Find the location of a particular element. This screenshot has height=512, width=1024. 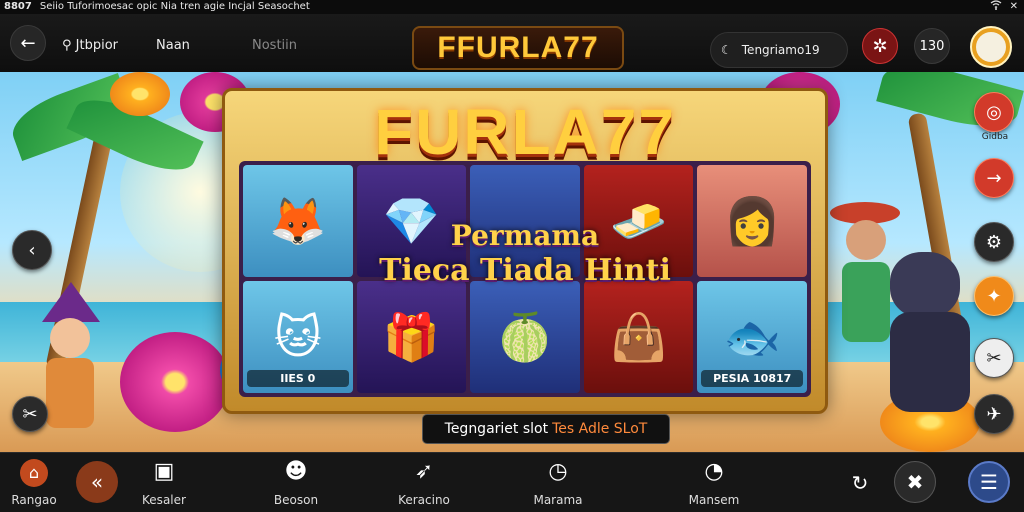

nav-home: ⌂ Rangao is located at coordinates (37, 482).